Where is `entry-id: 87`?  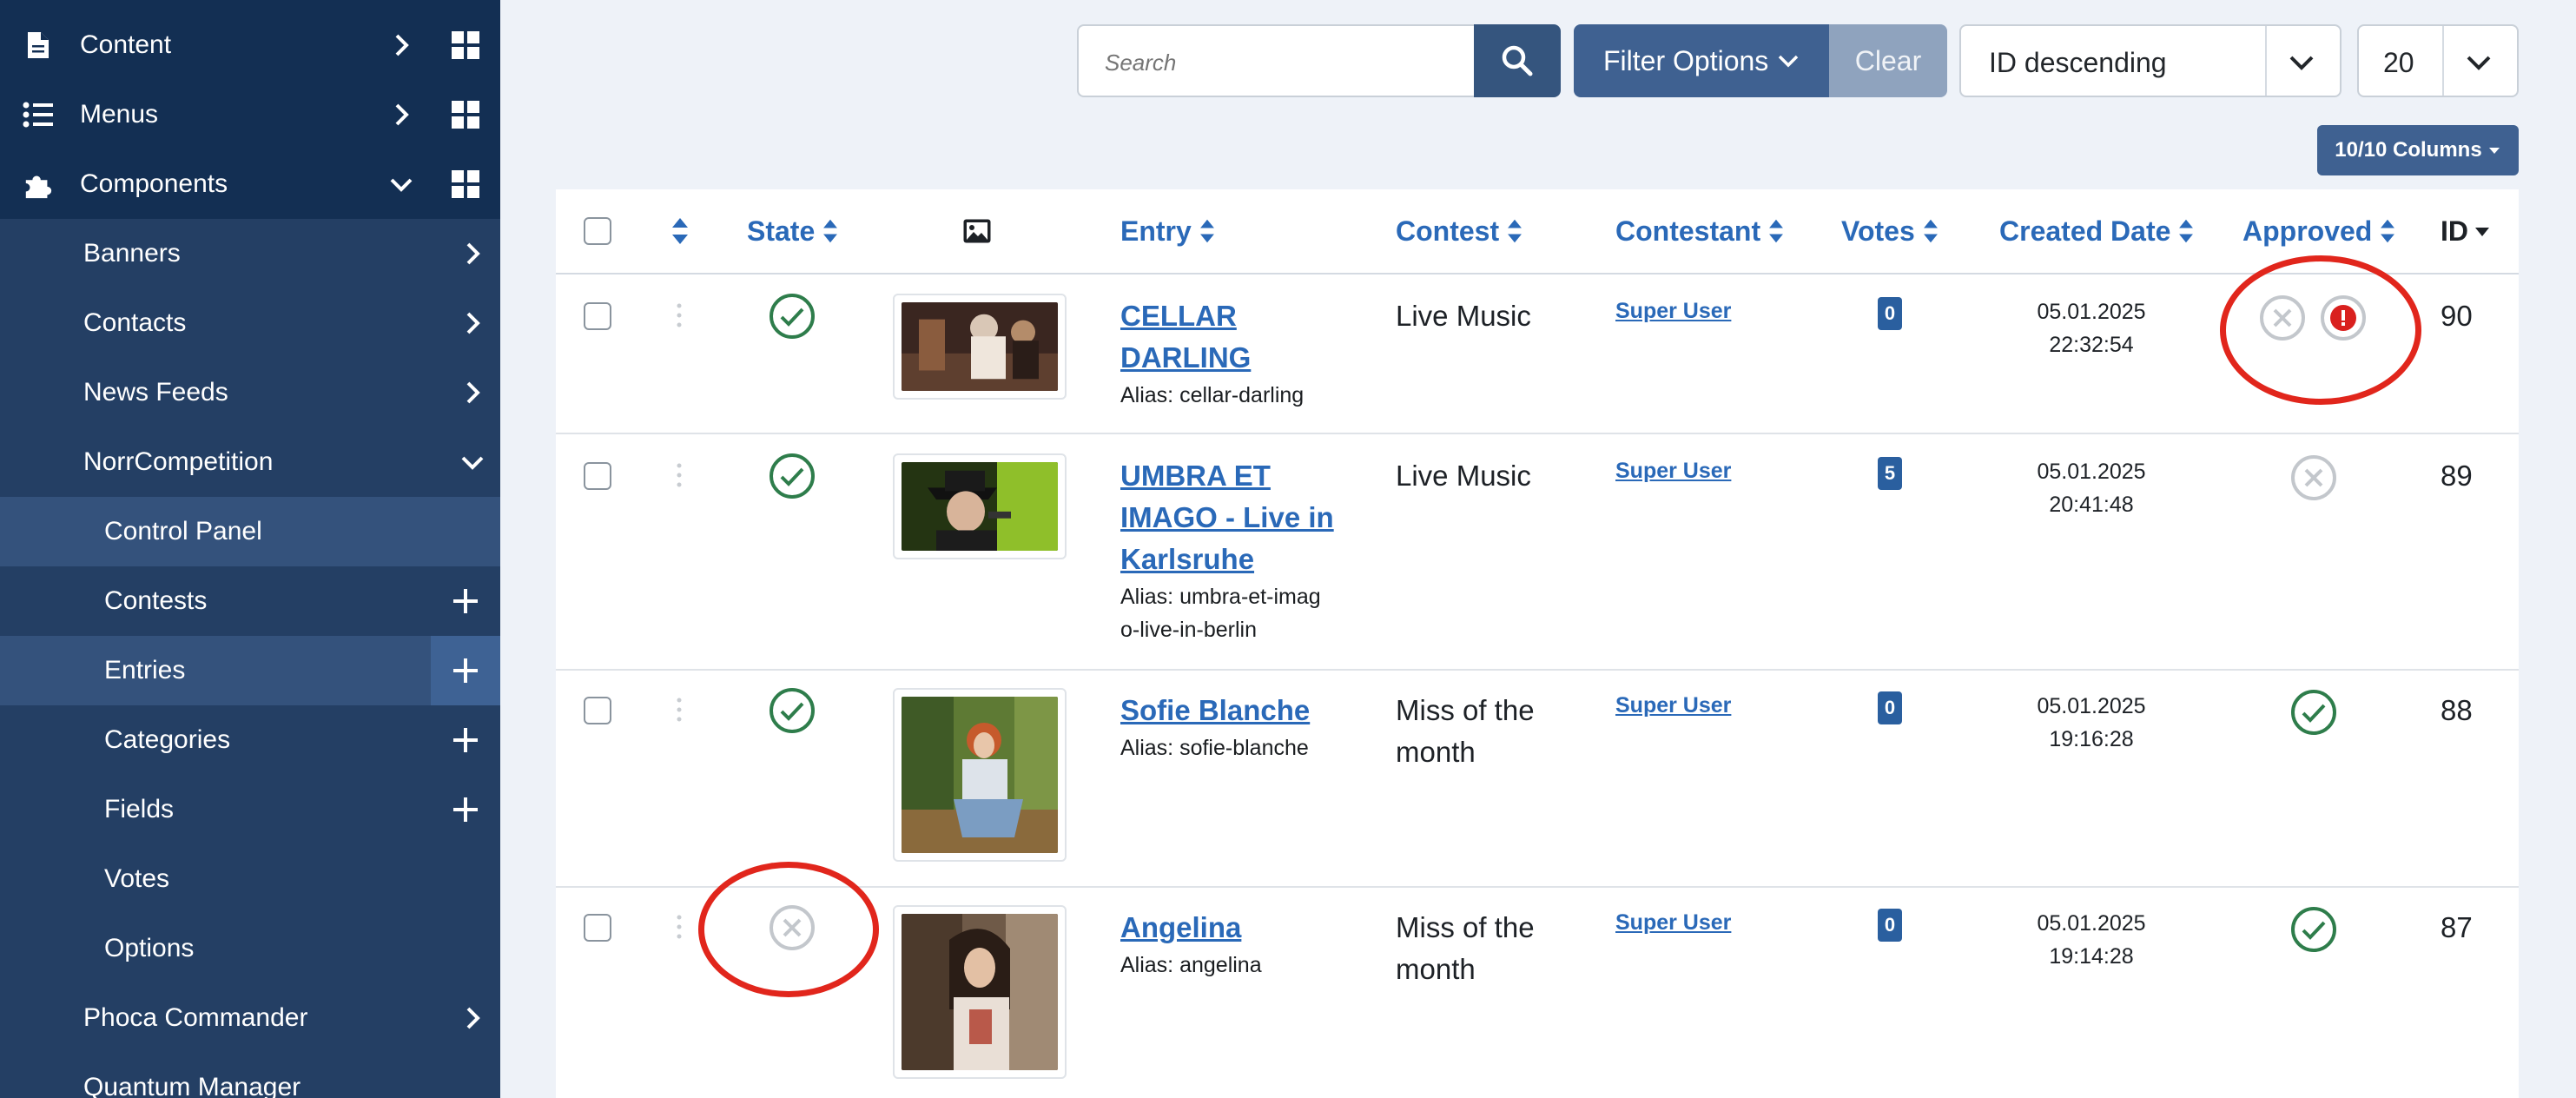
entry-id: 87 is located at coordinates (2457, 927).